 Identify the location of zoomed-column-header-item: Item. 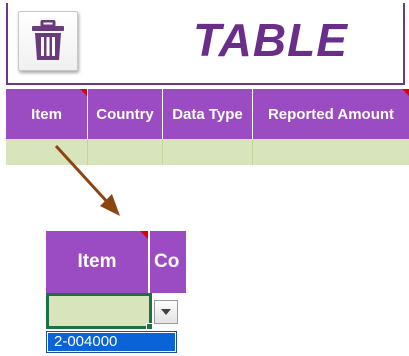
(98, 262).